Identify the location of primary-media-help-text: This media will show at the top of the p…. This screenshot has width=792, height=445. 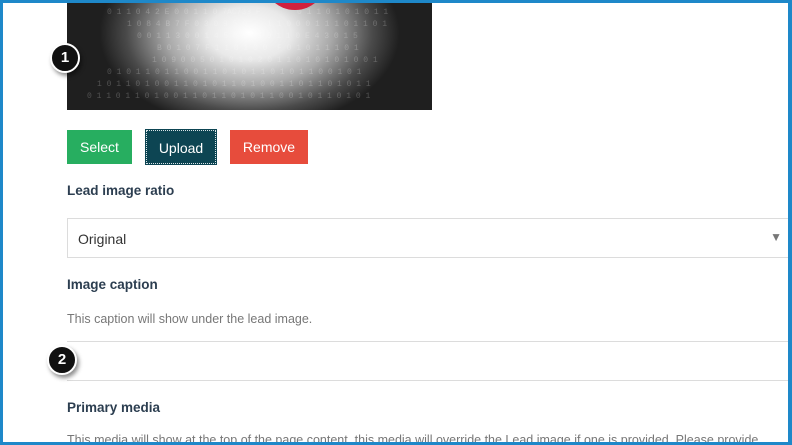
(413, 439).